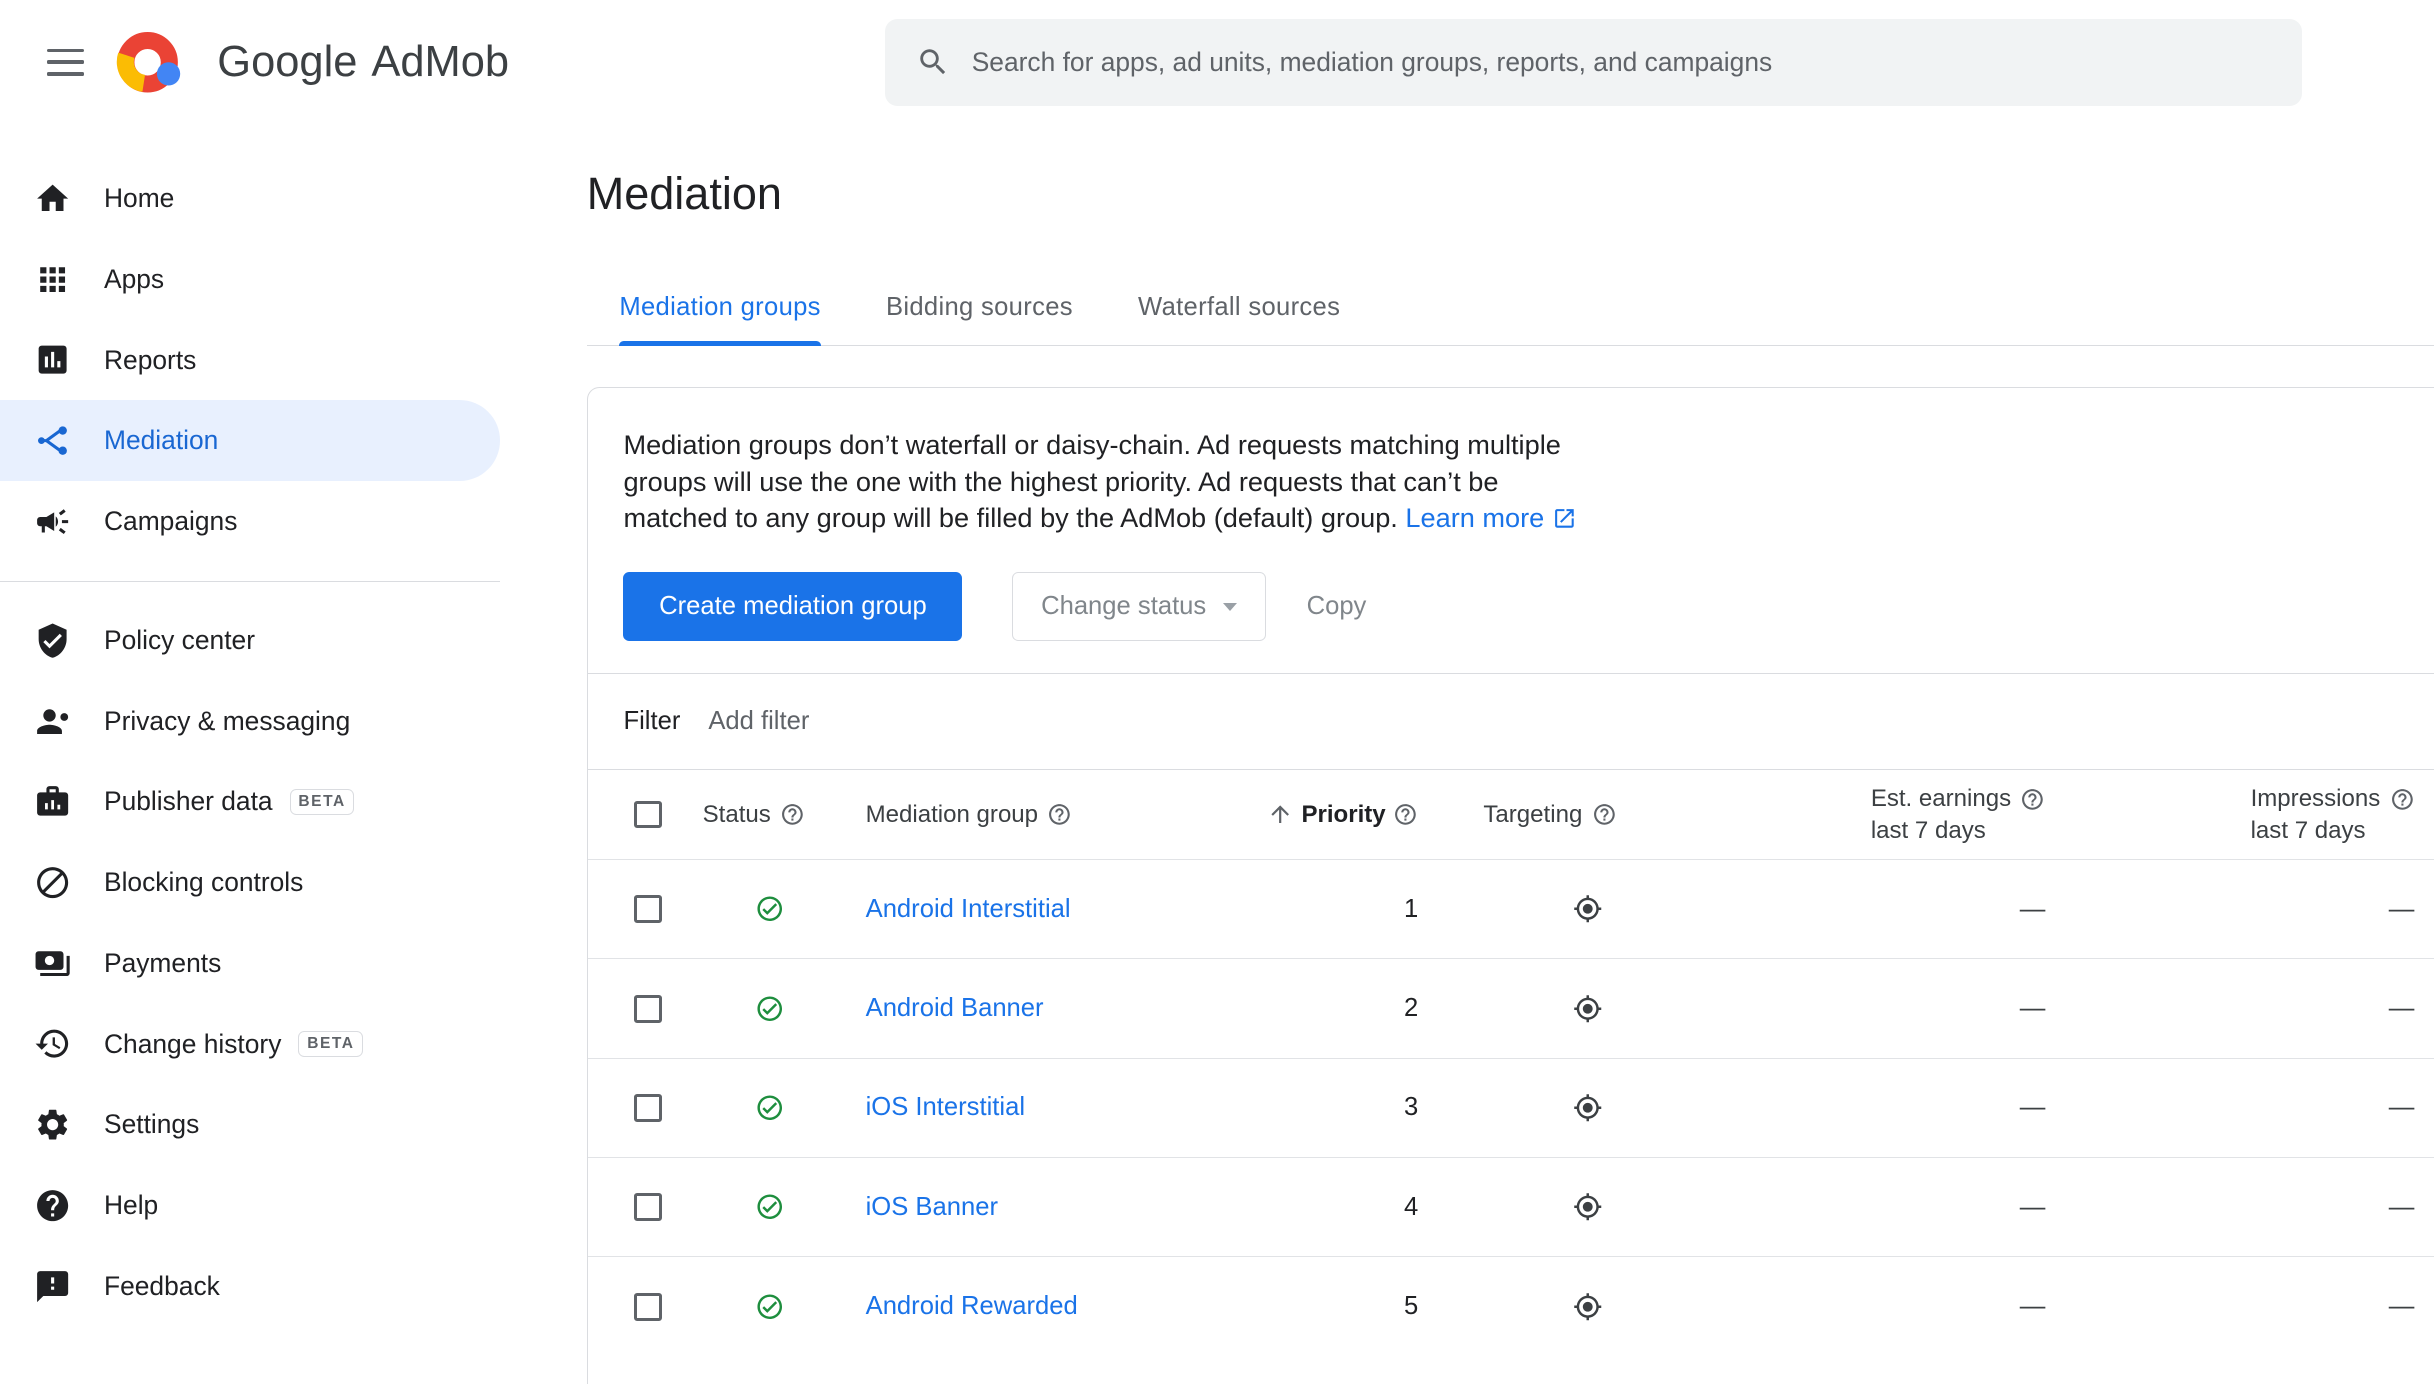 The image size is (2434, 1384). What do you see at coordinates (250, 521) in the screenshot?
I see `sidebar-item-campaigns: Campaigns` at bounding box center [250, 521].